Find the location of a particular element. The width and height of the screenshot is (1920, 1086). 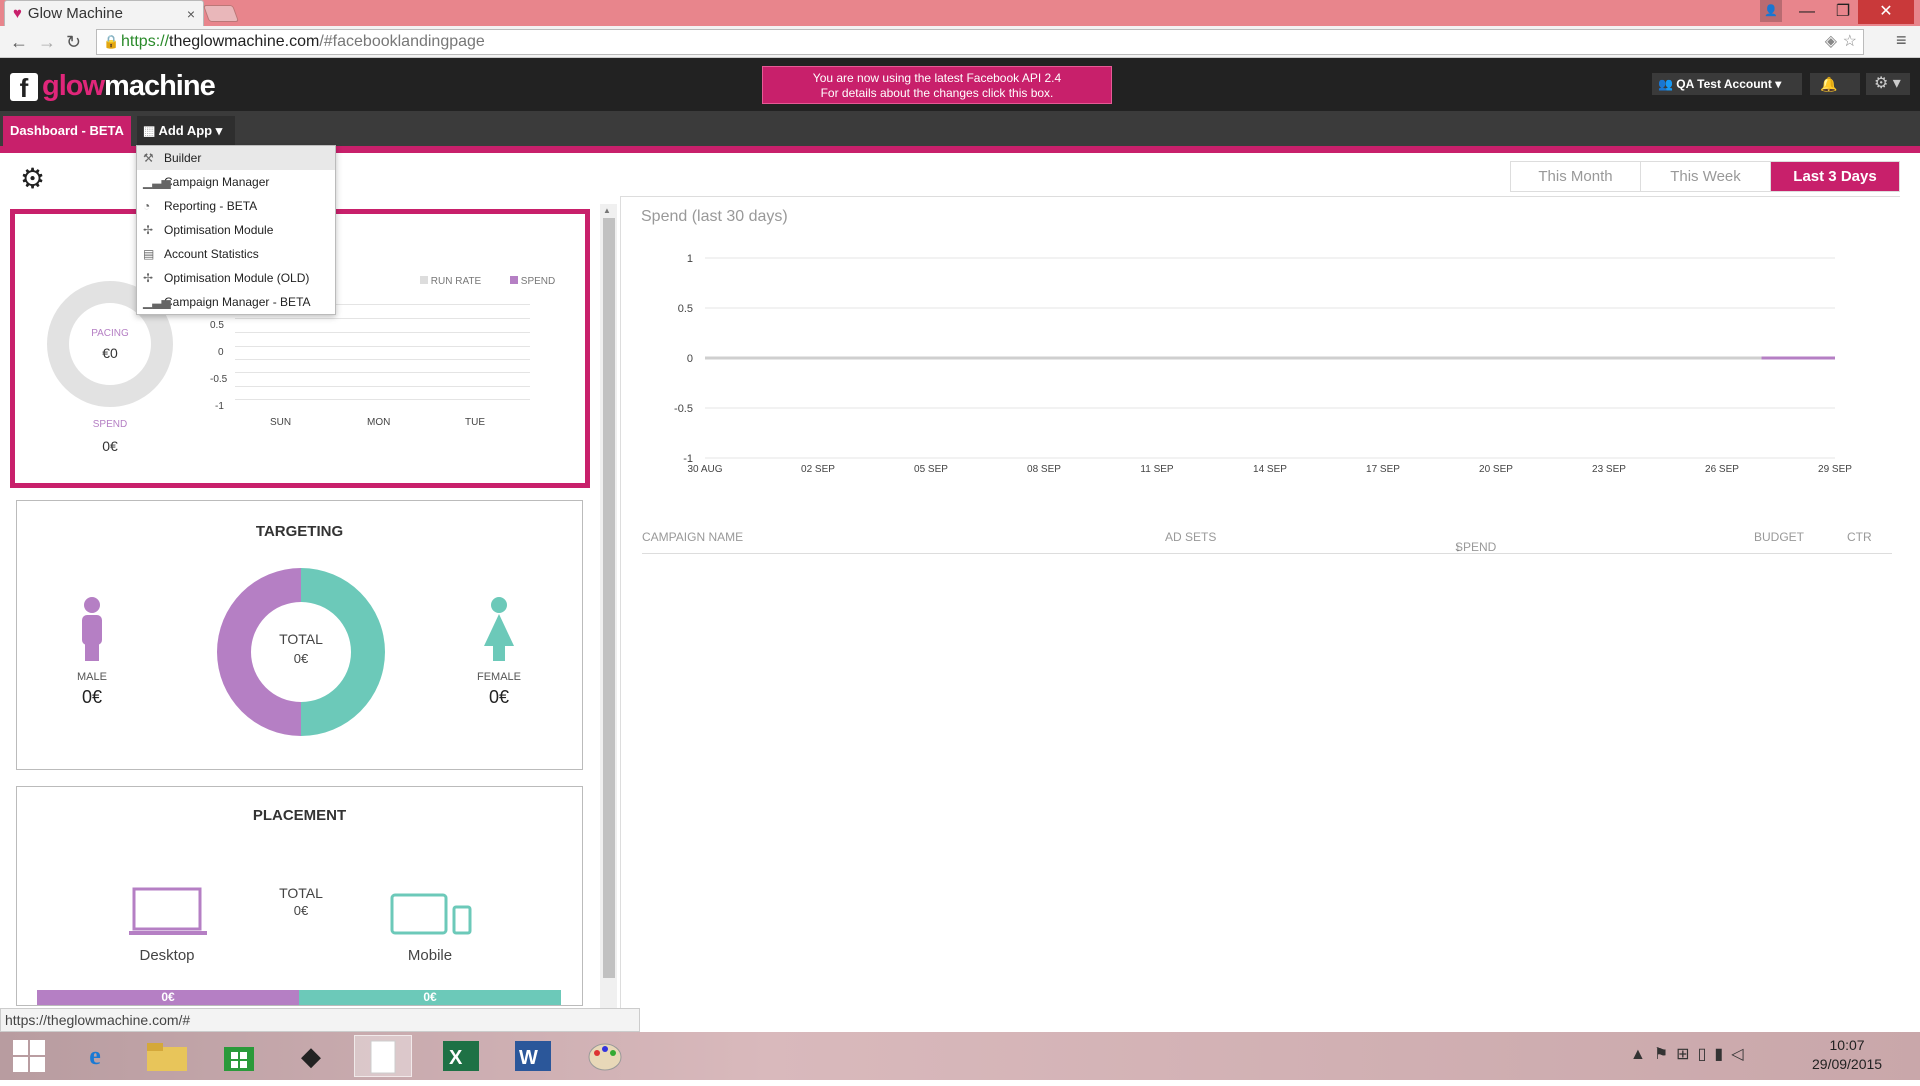

table-icon: ▤ is located at coordinates (149, 254).